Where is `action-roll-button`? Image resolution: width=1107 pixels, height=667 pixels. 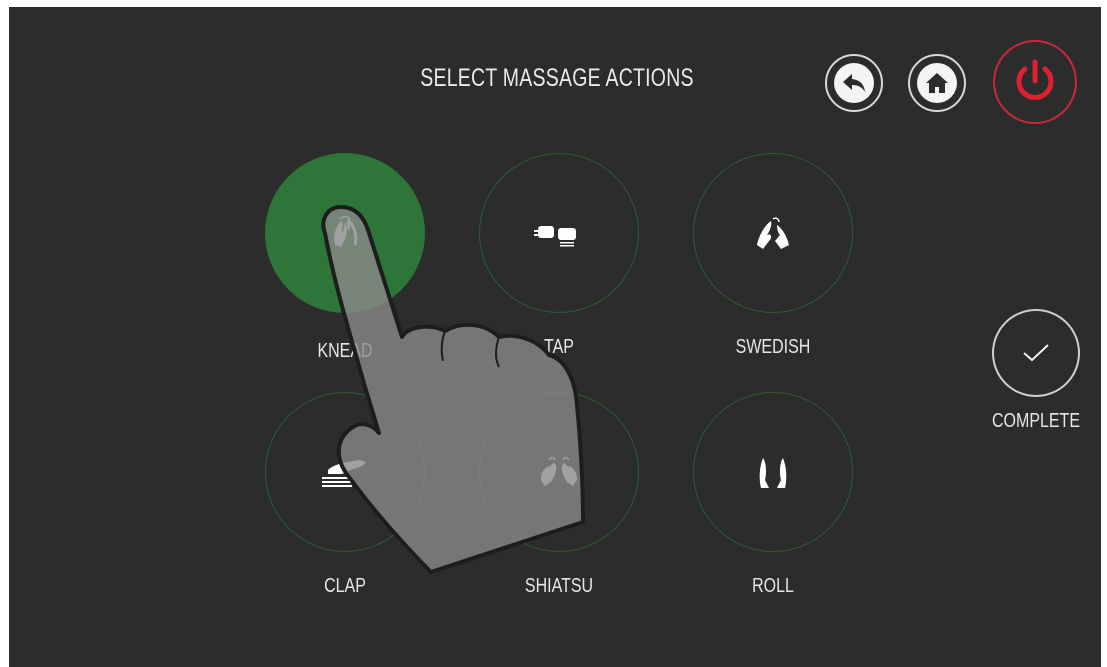
action-roll-button is located at coordinates (773, 472).